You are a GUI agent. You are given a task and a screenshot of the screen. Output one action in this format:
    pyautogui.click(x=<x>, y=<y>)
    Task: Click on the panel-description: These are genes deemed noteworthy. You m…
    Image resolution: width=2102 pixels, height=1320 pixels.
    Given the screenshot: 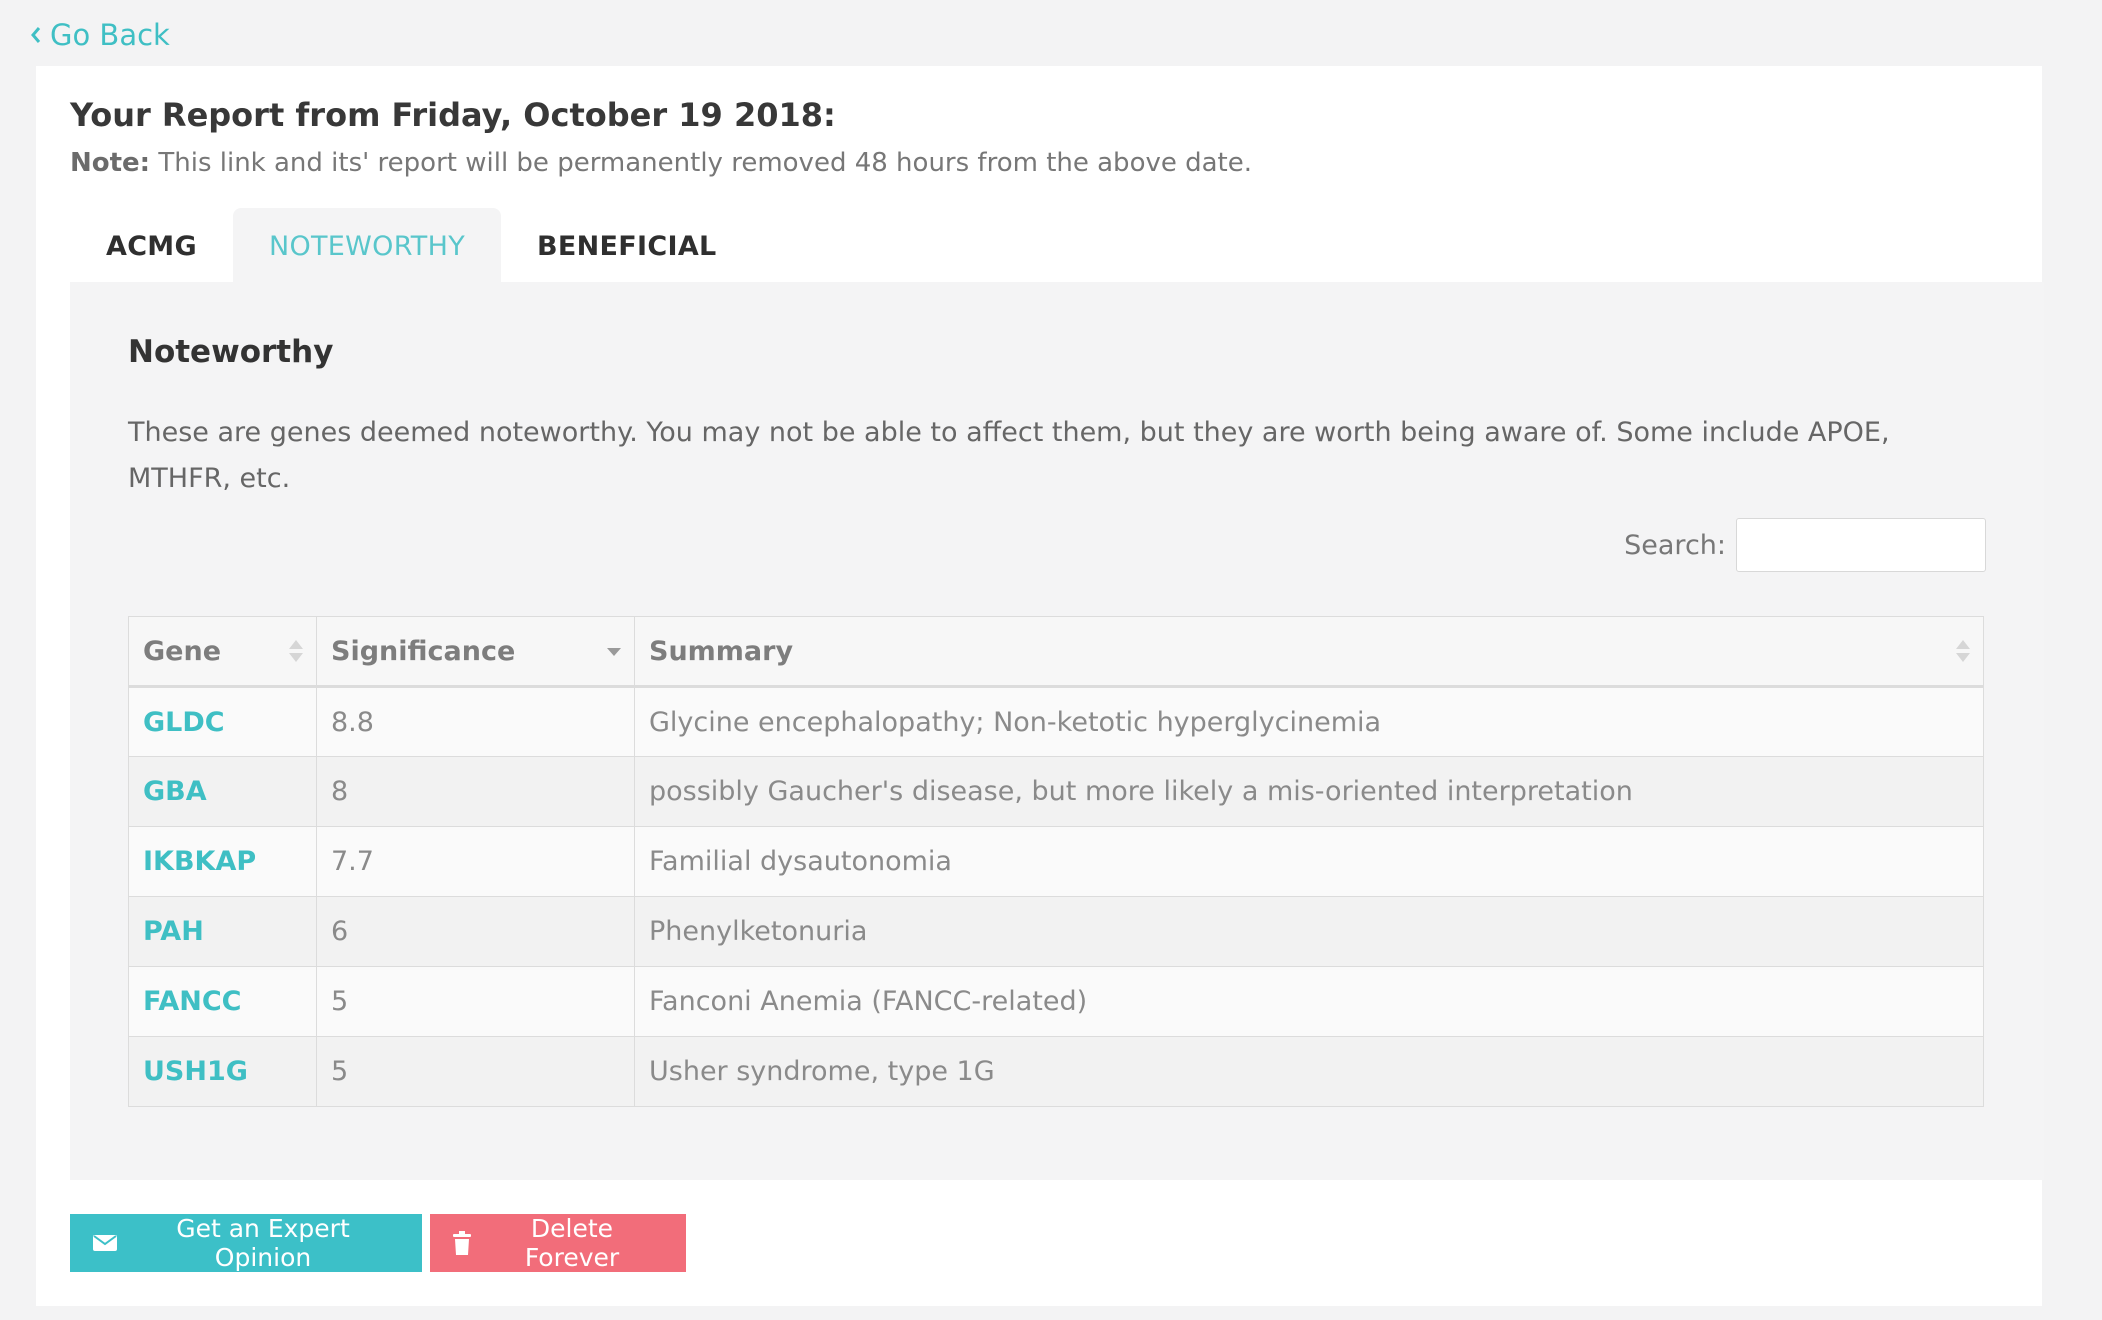 What is the action you would take?
    pyautogui.click(x=1009, y=455)
    